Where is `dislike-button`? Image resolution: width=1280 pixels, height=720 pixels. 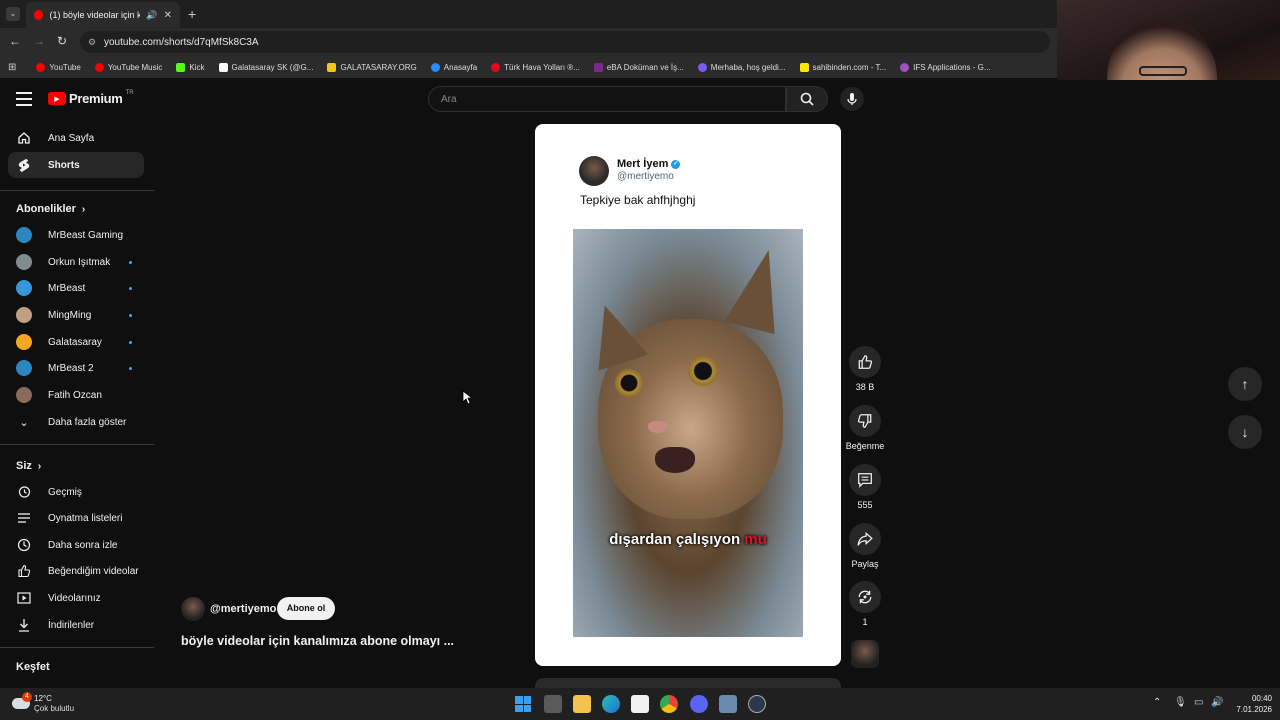
dislike-button is located at coordinates (865, 421).